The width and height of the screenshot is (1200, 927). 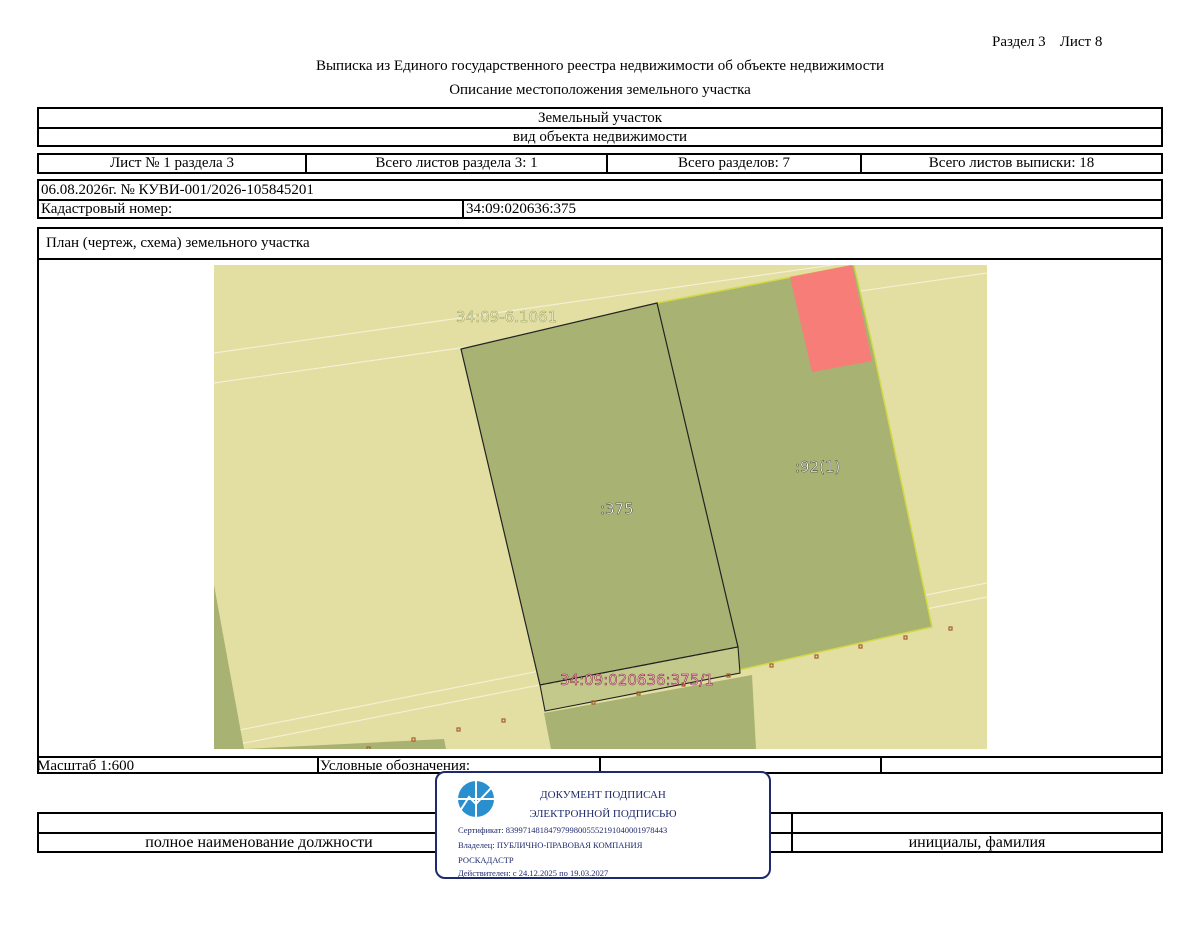 What do you see at coordinates (603, 814) in the screenshot?
I see `stamp-line-2: ЭЛЕКТРОННОЙ ПОДПИСЬЮ` at bounding box center [603, 814].